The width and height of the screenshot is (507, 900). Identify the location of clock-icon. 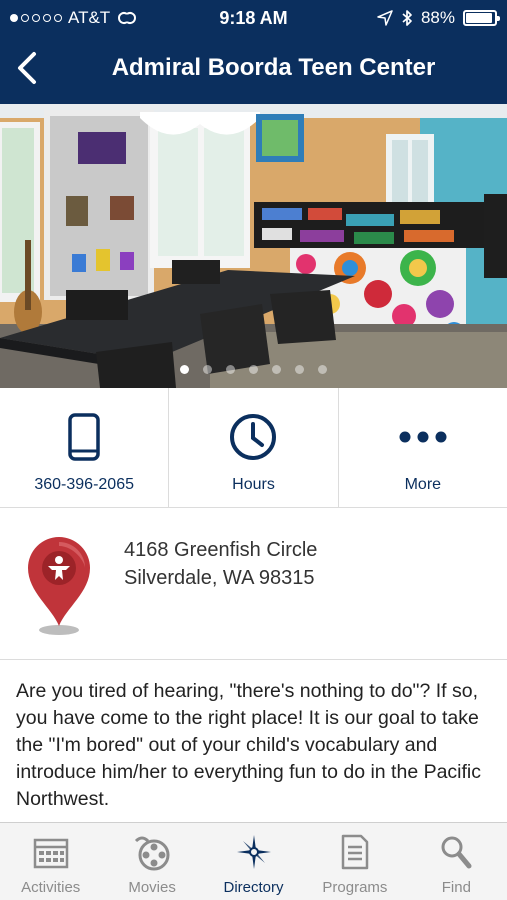
(253, 437).